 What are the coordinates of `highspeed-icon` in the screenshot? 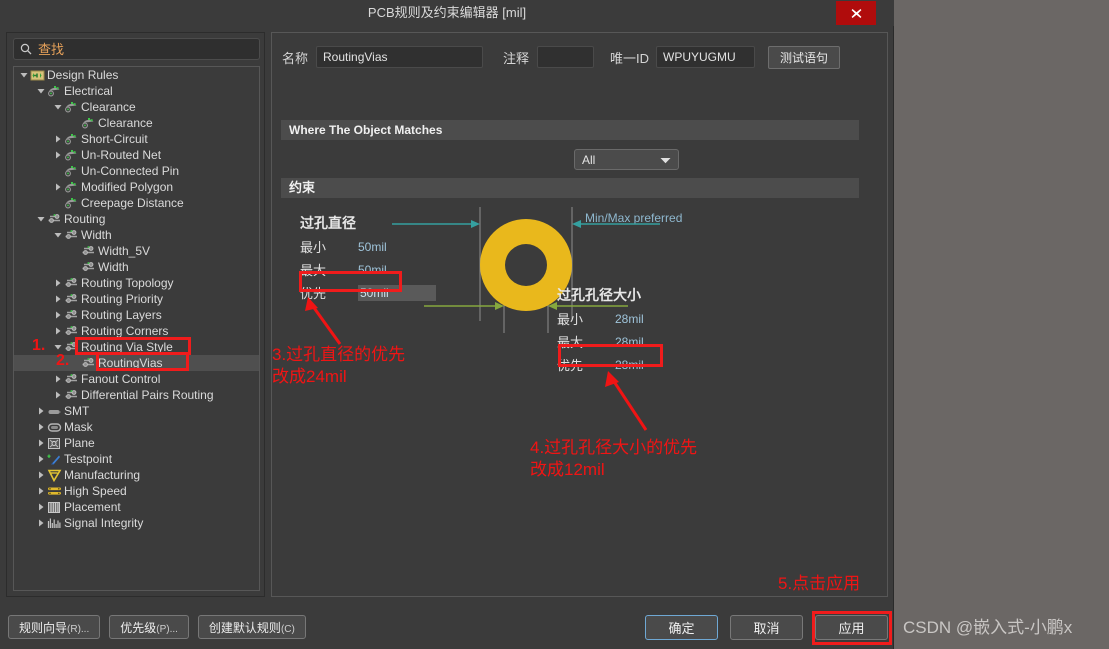 It's located at (54, 491).